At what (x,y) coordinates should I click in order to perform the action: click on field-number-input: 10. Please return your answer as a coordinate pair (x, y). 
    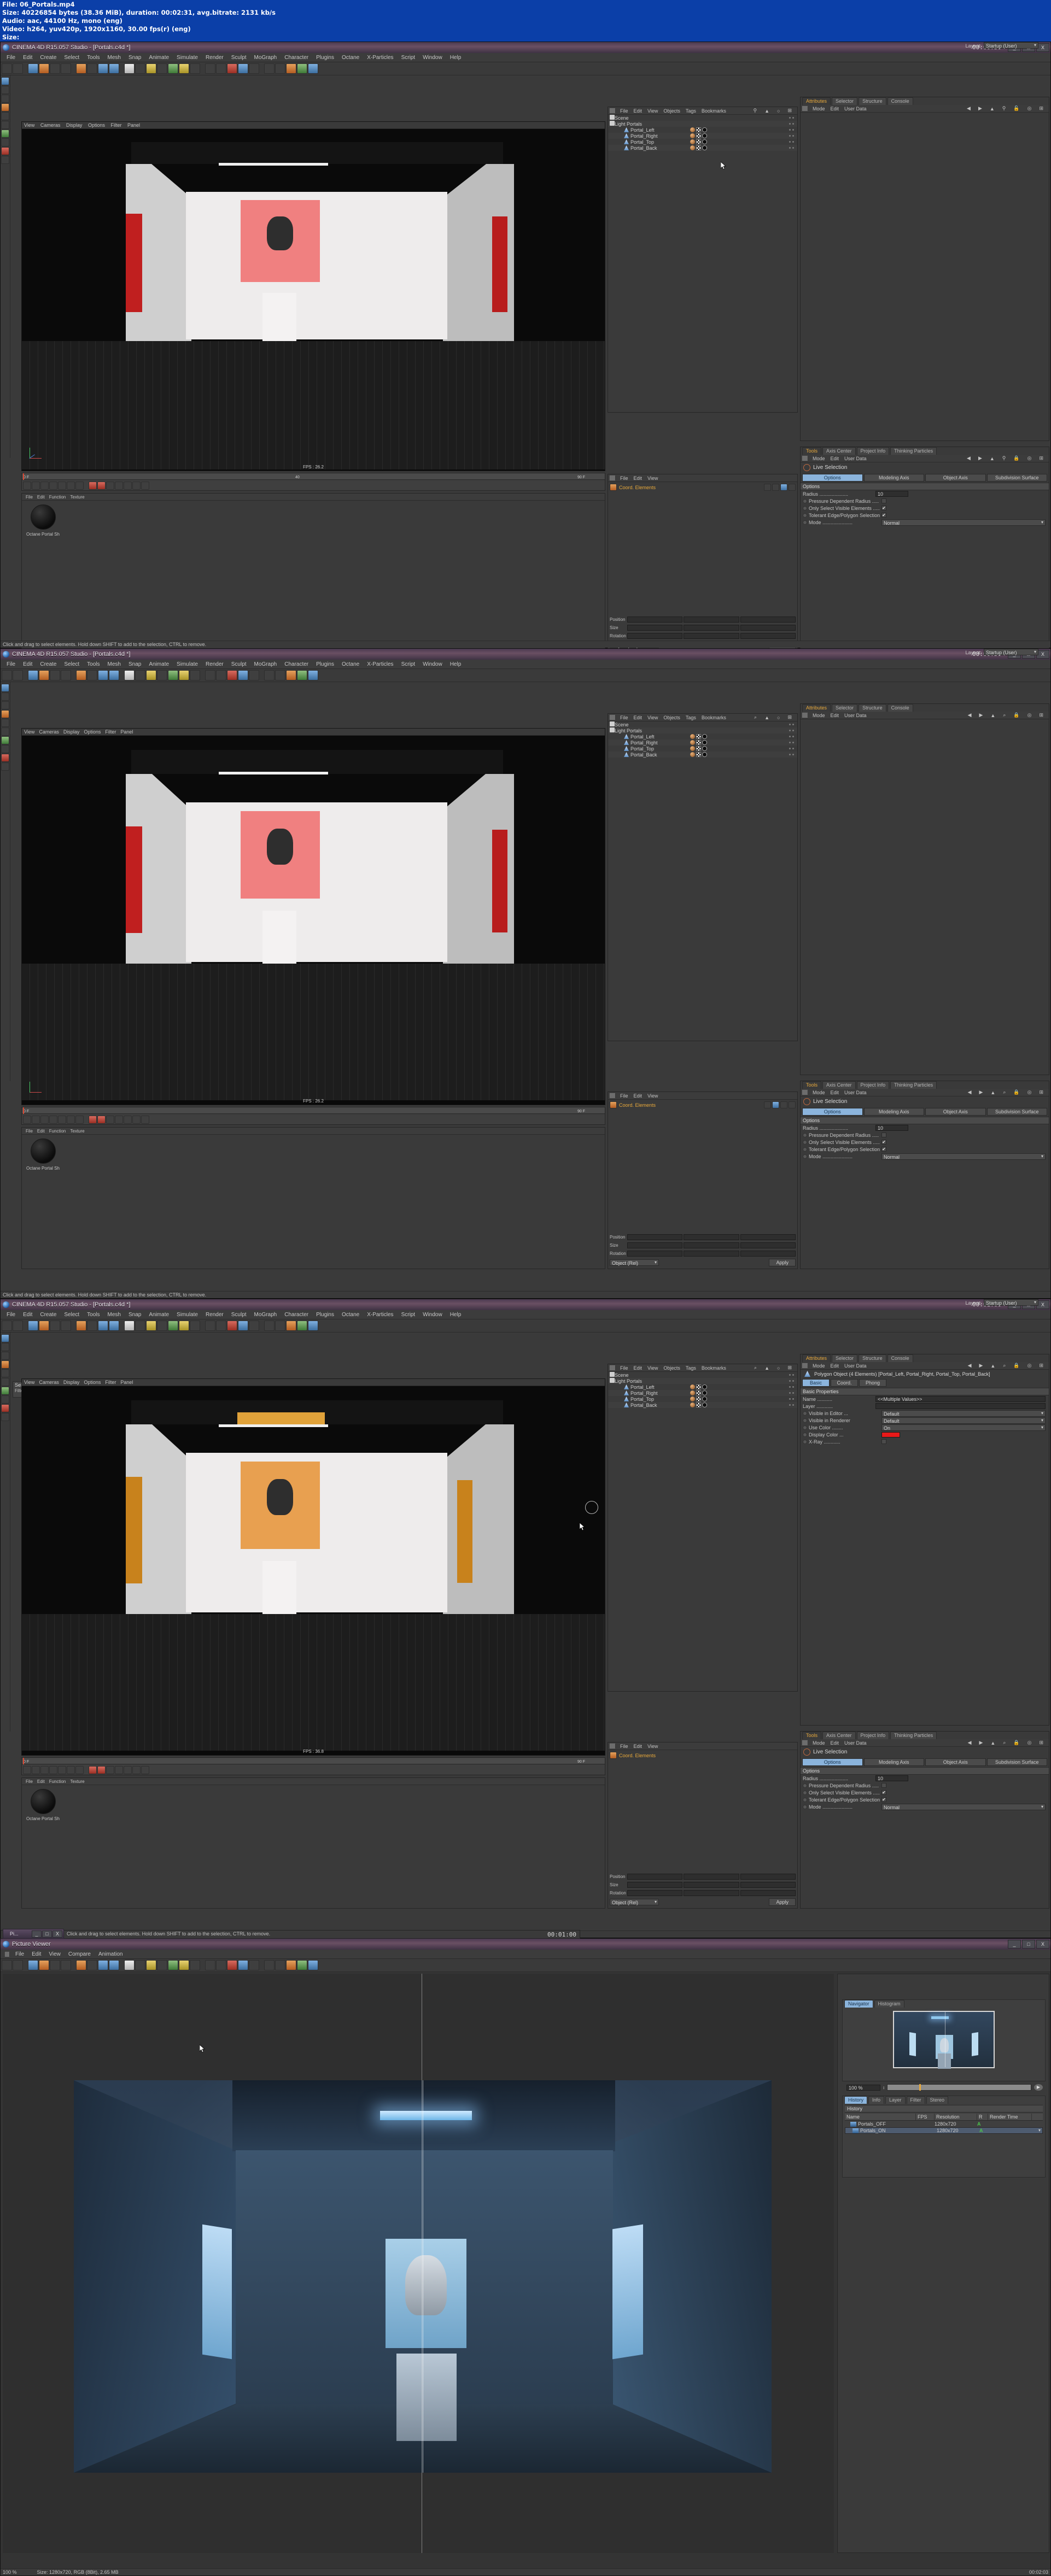
    Looking at the image, I should click on (892, 494).